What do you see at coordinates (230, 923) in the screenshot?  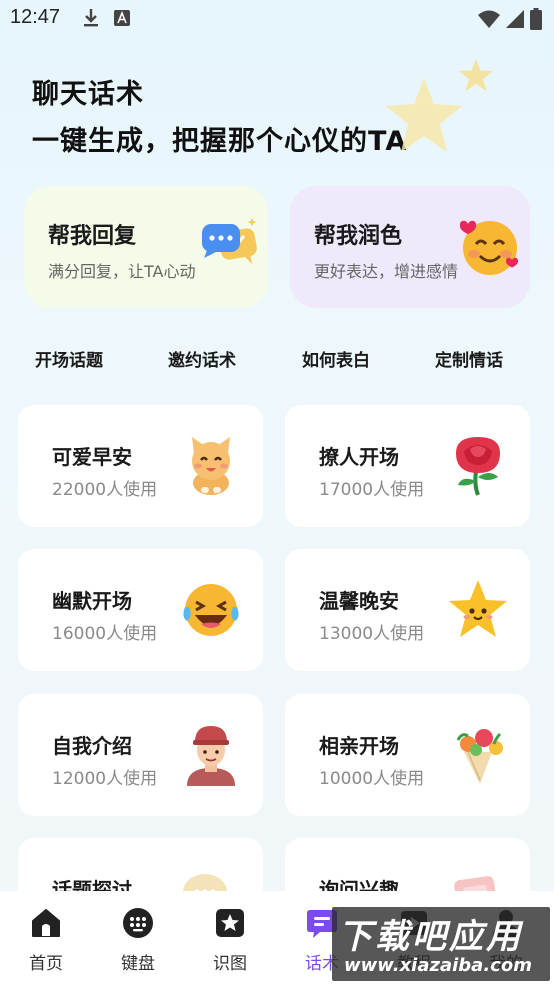 I see `image-recognize-icon` at bounding box center [230, 923].